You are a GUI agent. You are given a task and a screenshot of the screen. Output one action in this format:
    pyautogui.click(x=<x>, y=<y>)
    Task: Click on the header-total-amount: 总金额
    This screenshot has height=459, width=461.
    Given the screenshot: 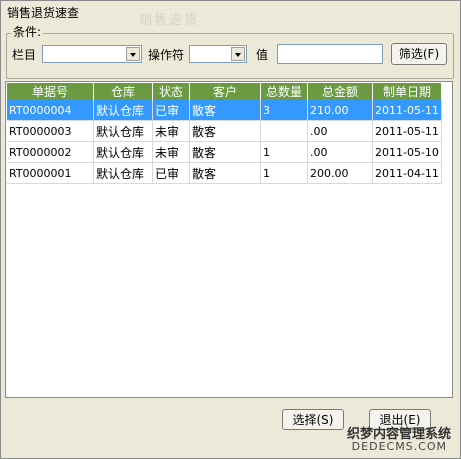 What is the action you would take?
    pyautogui.click(x=340, y=91)
    